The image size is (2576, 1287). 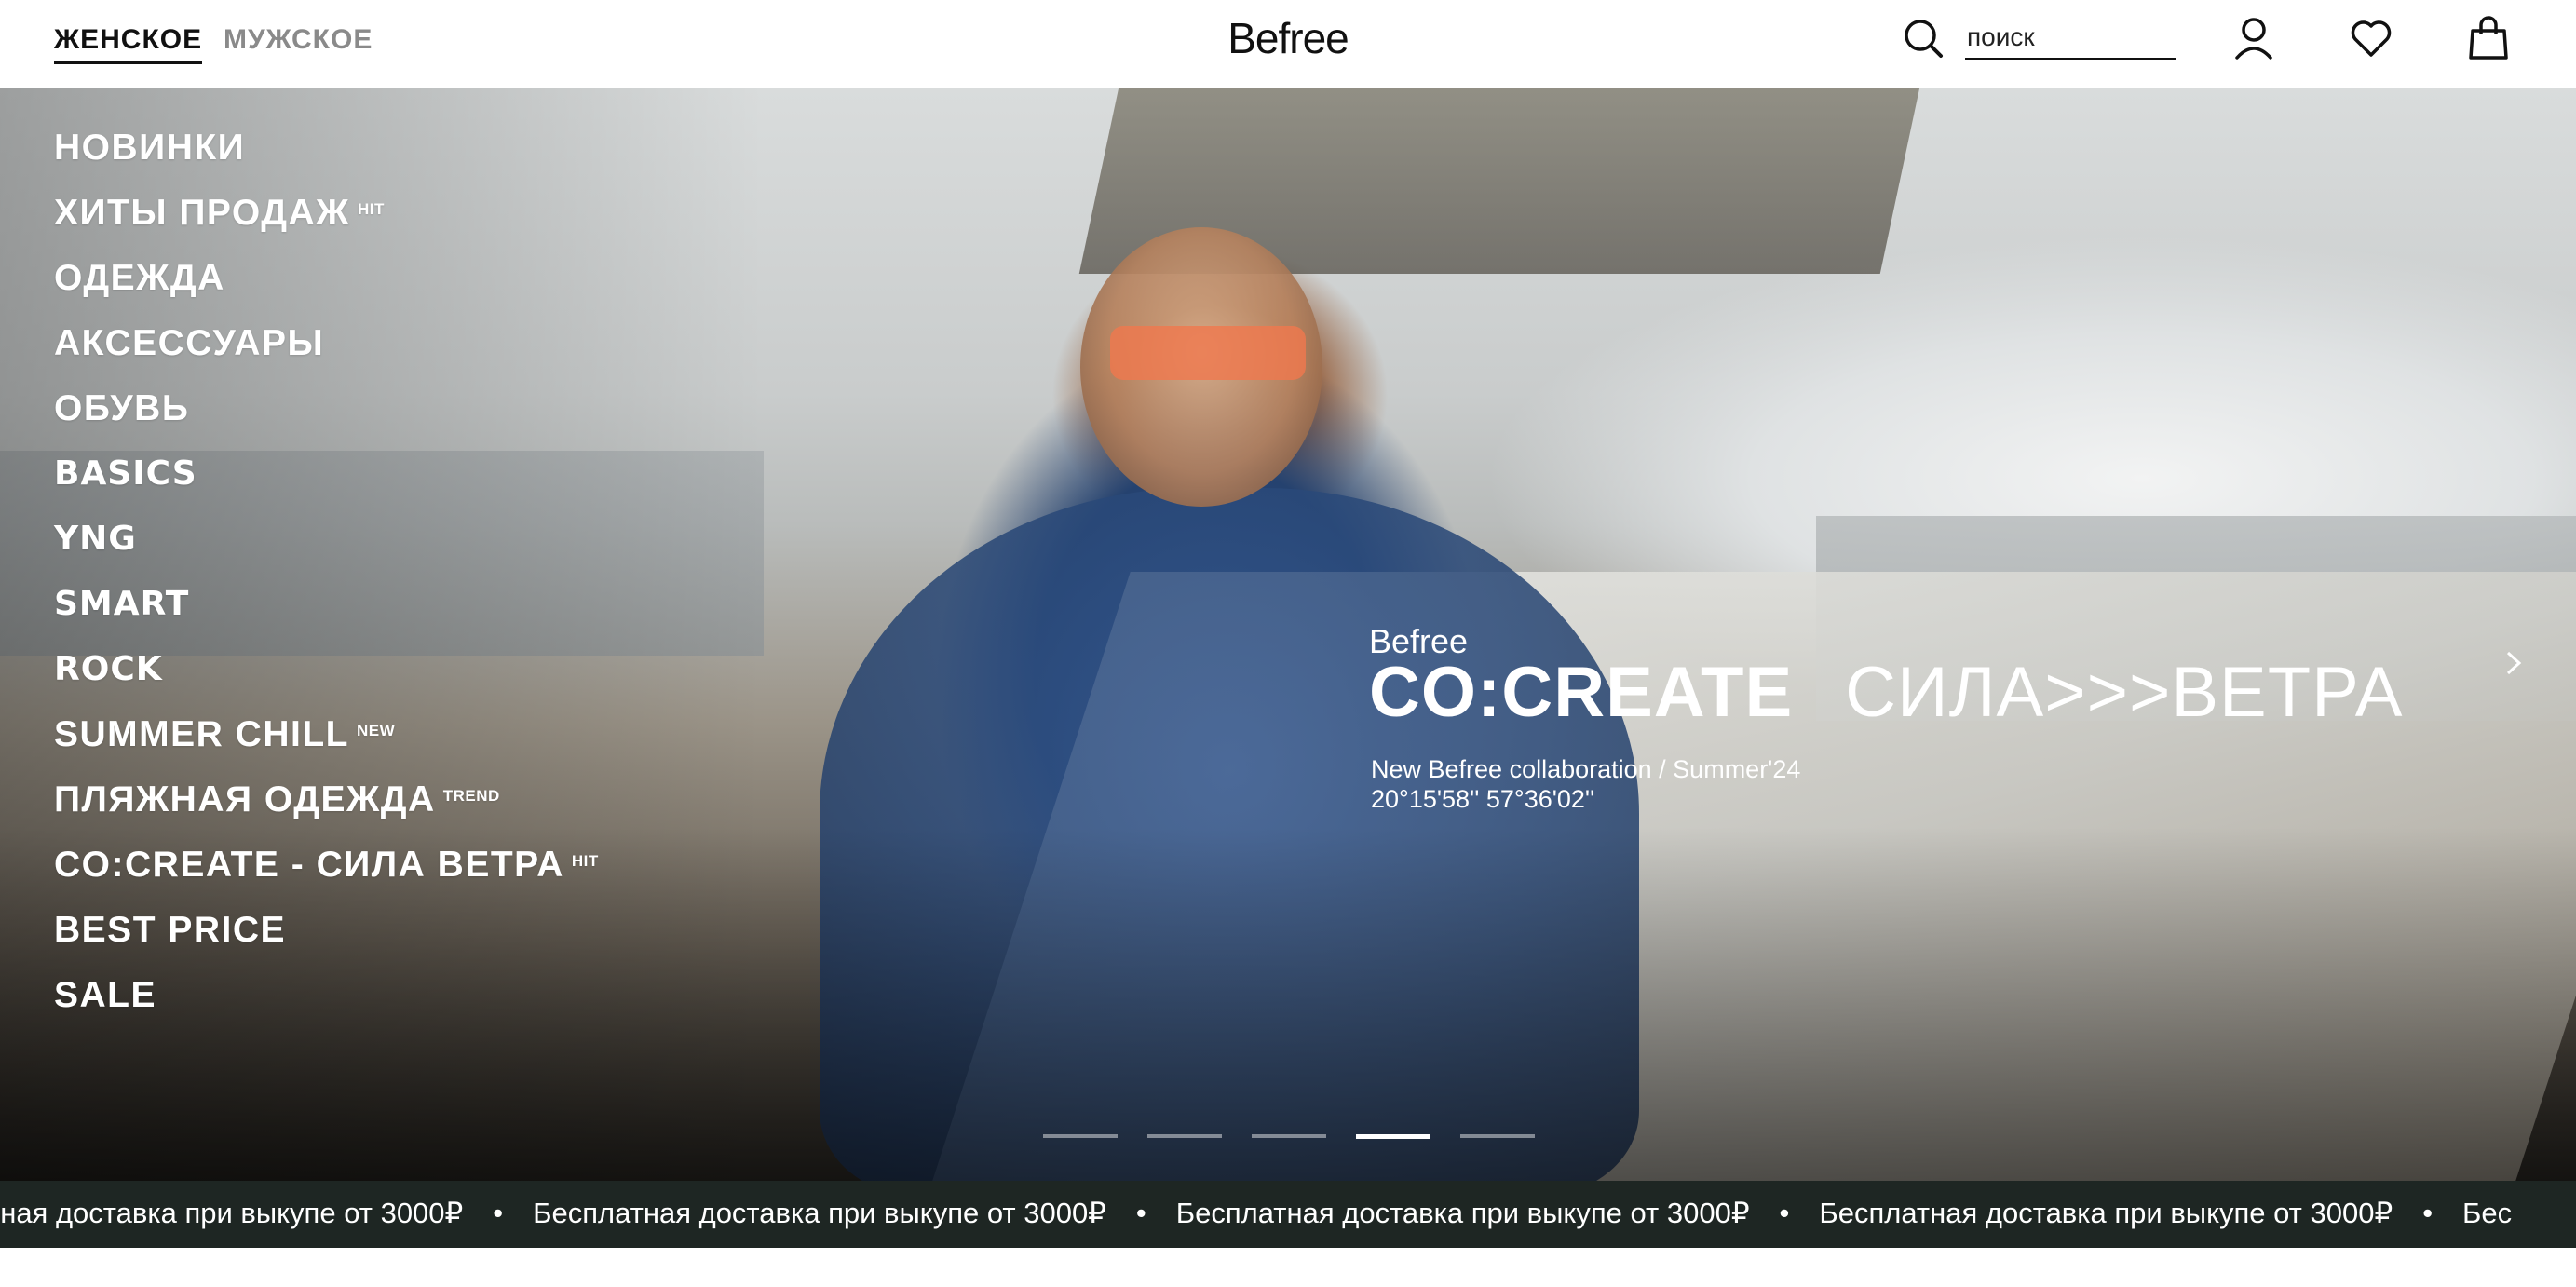 What do you see at coordinates (1483, 799) in the screenshot?
I see `banner-subtitle-line2: 20°15'58'' 57°36'02''` at bounding box center [1483, 799].